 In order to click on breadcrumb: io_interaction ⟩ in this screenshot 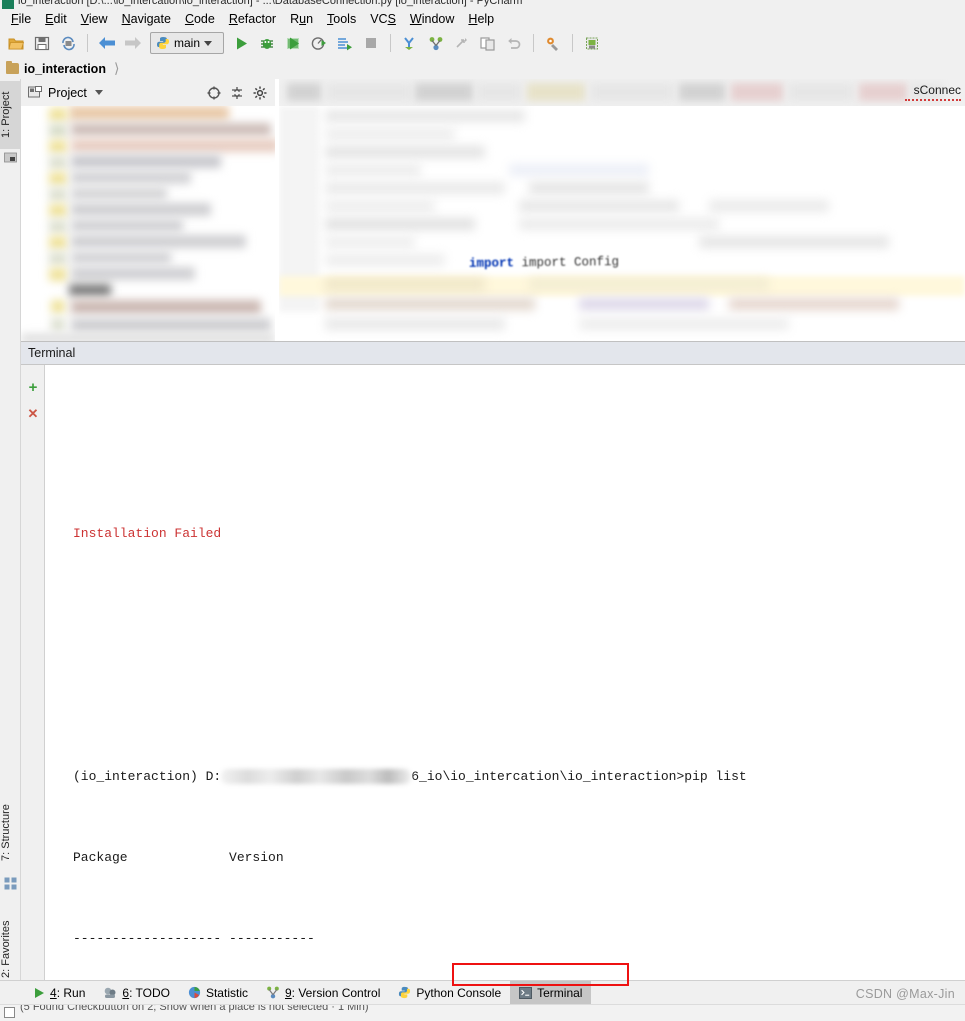, I will do `click(482, 68)`.